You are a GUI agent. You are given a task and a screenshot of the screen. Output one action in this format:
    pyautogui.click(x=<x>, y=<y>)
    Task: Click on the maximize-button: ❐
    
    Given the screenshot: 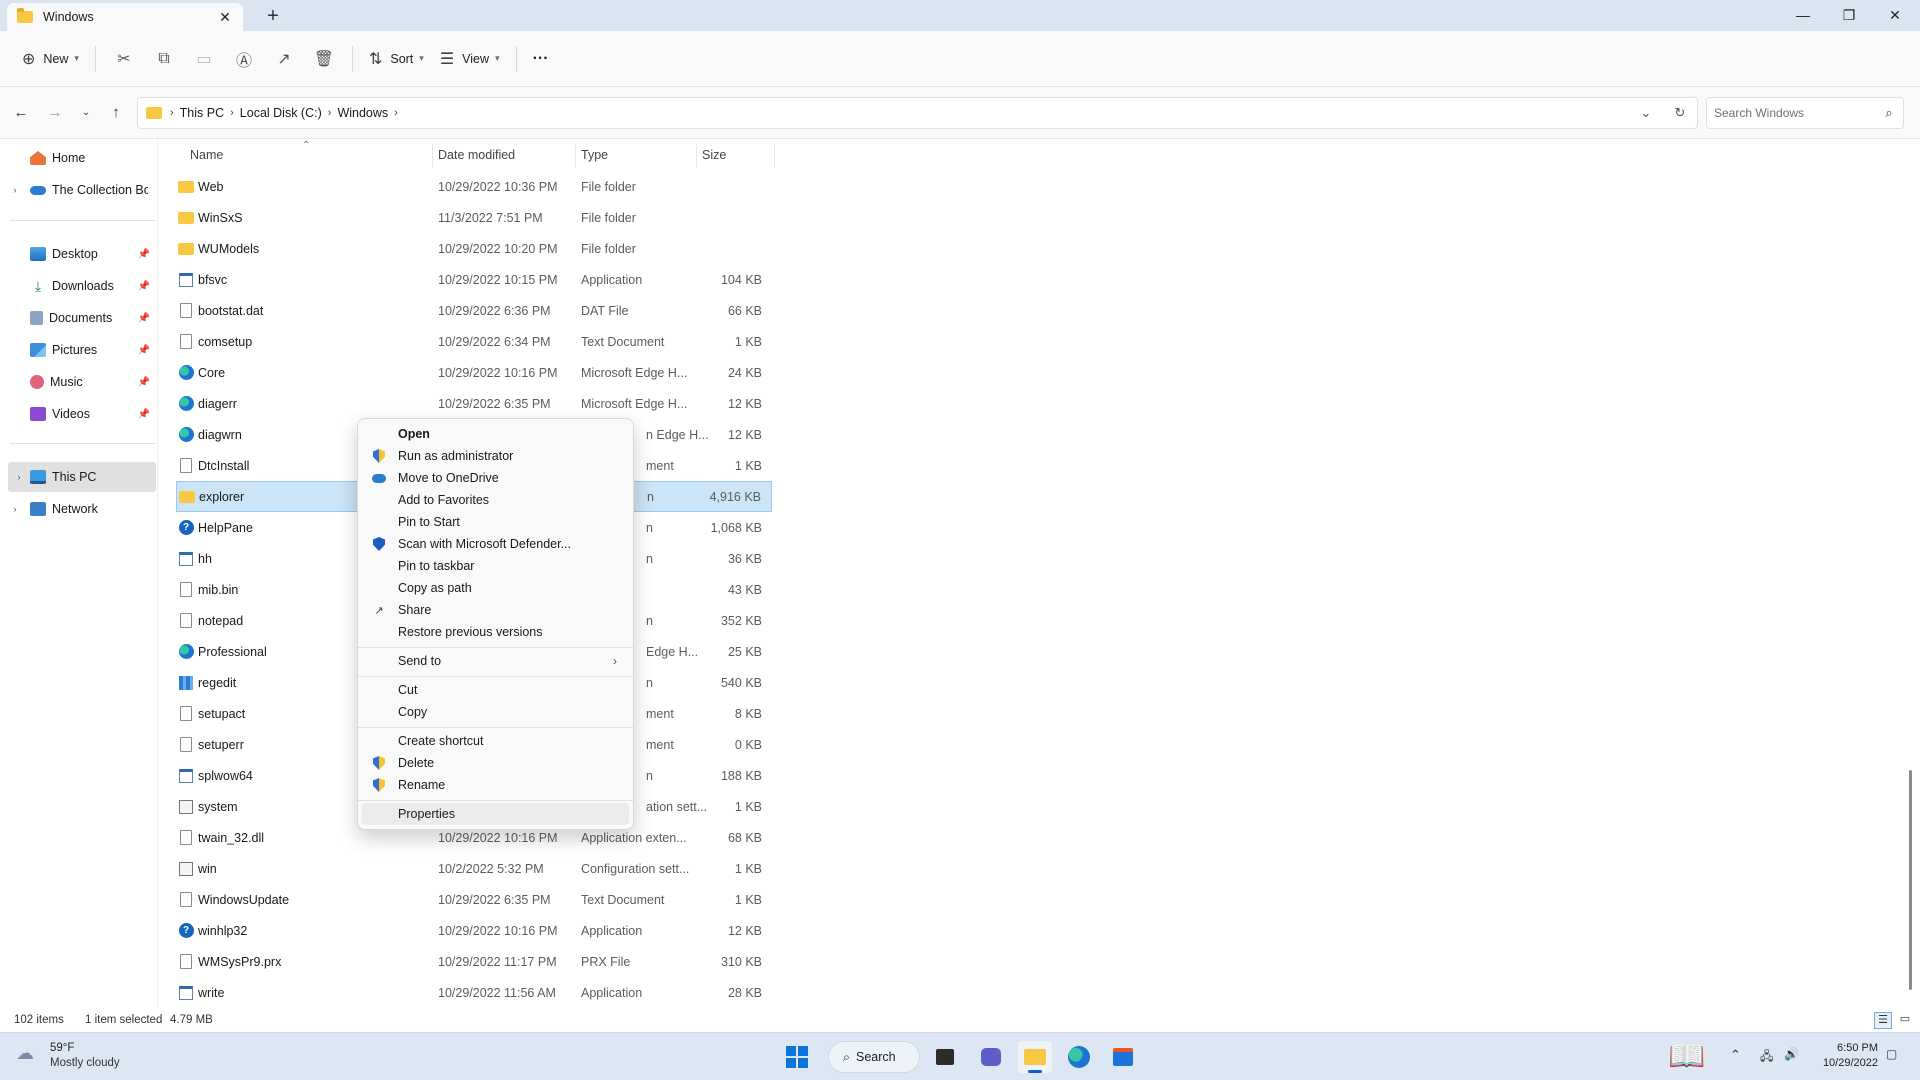 What is the action you would take?
    pyautogui.click(x=1849, y=15)
    